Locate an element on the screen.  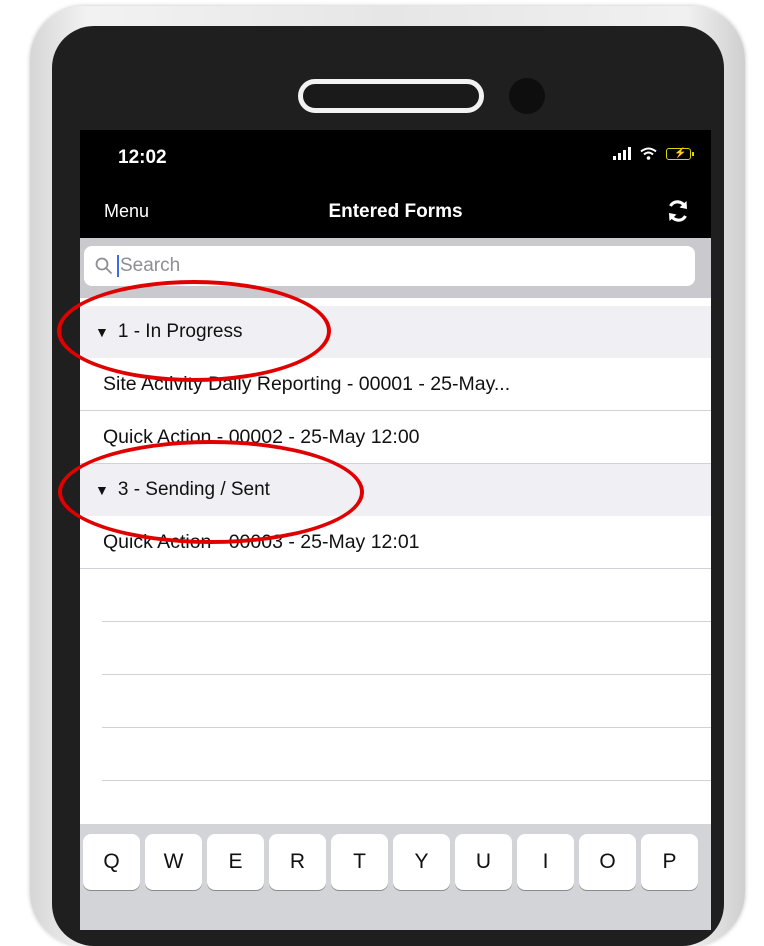
front-camera is located at coordinates (527, 96).